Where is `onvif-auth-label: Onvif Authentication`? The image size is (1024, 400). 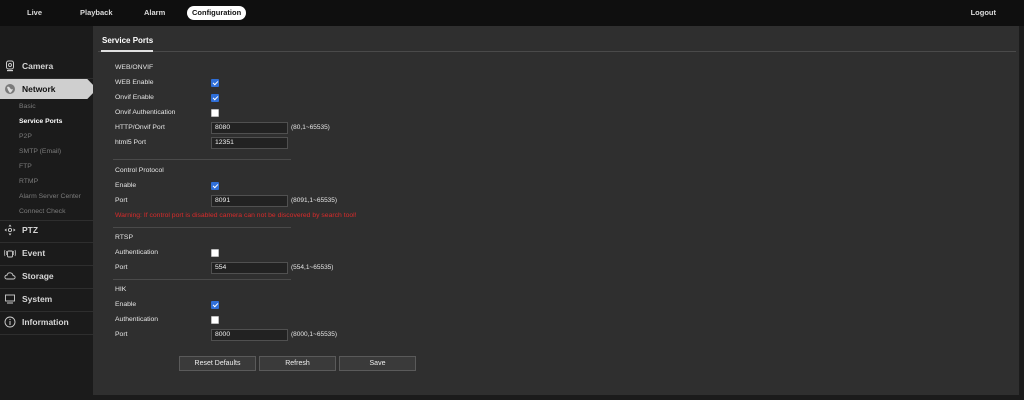
onvif-auth-label: Onvif Authentication is located at coordinates (145, 112).